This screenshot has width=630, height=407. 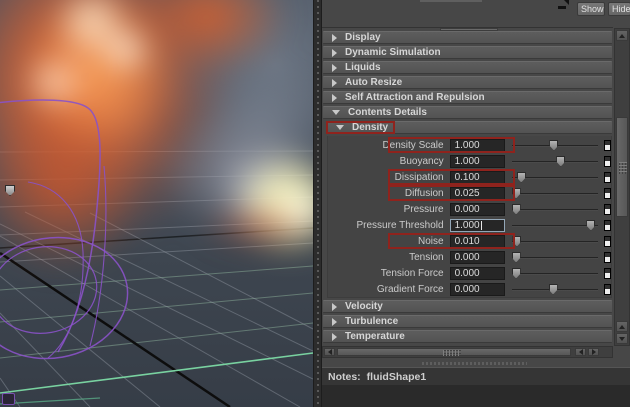 I want to click on fluid-manipulator-curves, so click(x=64, y=229).